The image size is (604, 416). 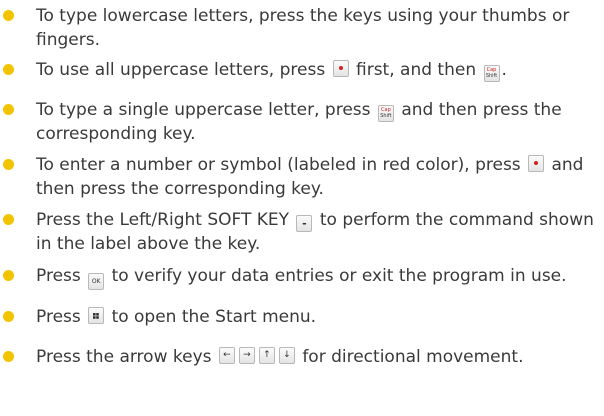 What do you see at coordinates (304, 223) in the screenshot?
I see `soft-key-icon: -` at bounding box center [304, 223].